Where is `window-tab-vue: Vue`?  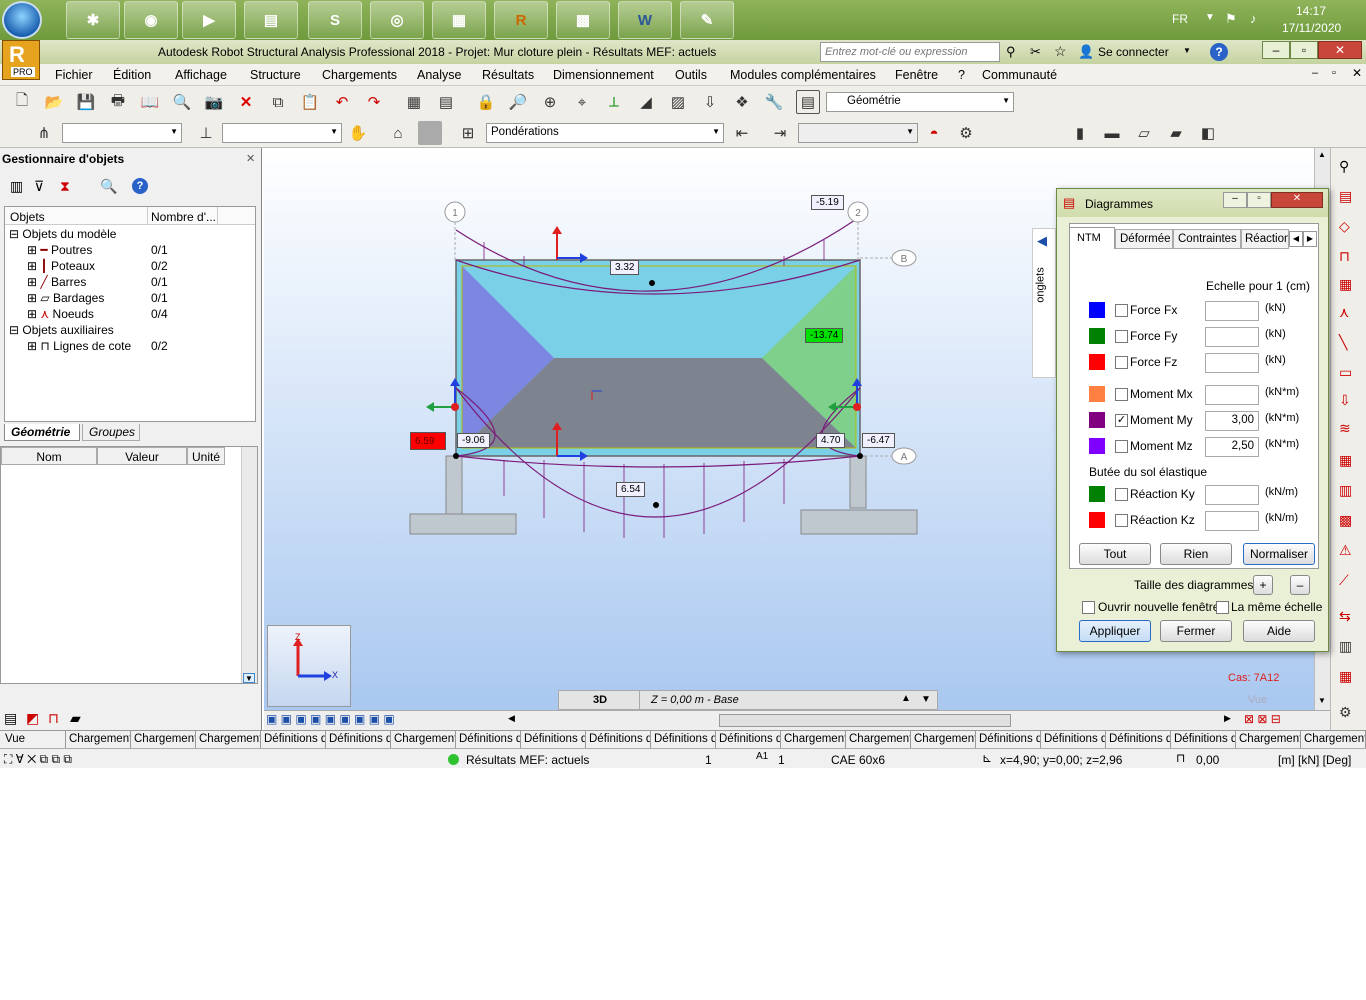 window-tab-vue: Vue is located at coordinates (34, 740).